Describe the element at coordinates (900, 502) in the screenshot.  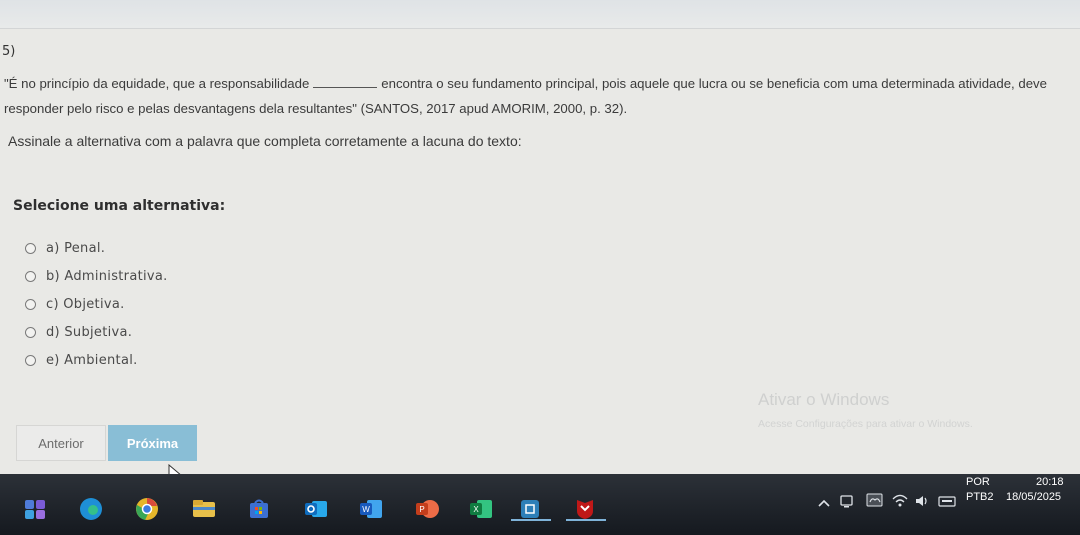
I see `wifi-icon` at that location.